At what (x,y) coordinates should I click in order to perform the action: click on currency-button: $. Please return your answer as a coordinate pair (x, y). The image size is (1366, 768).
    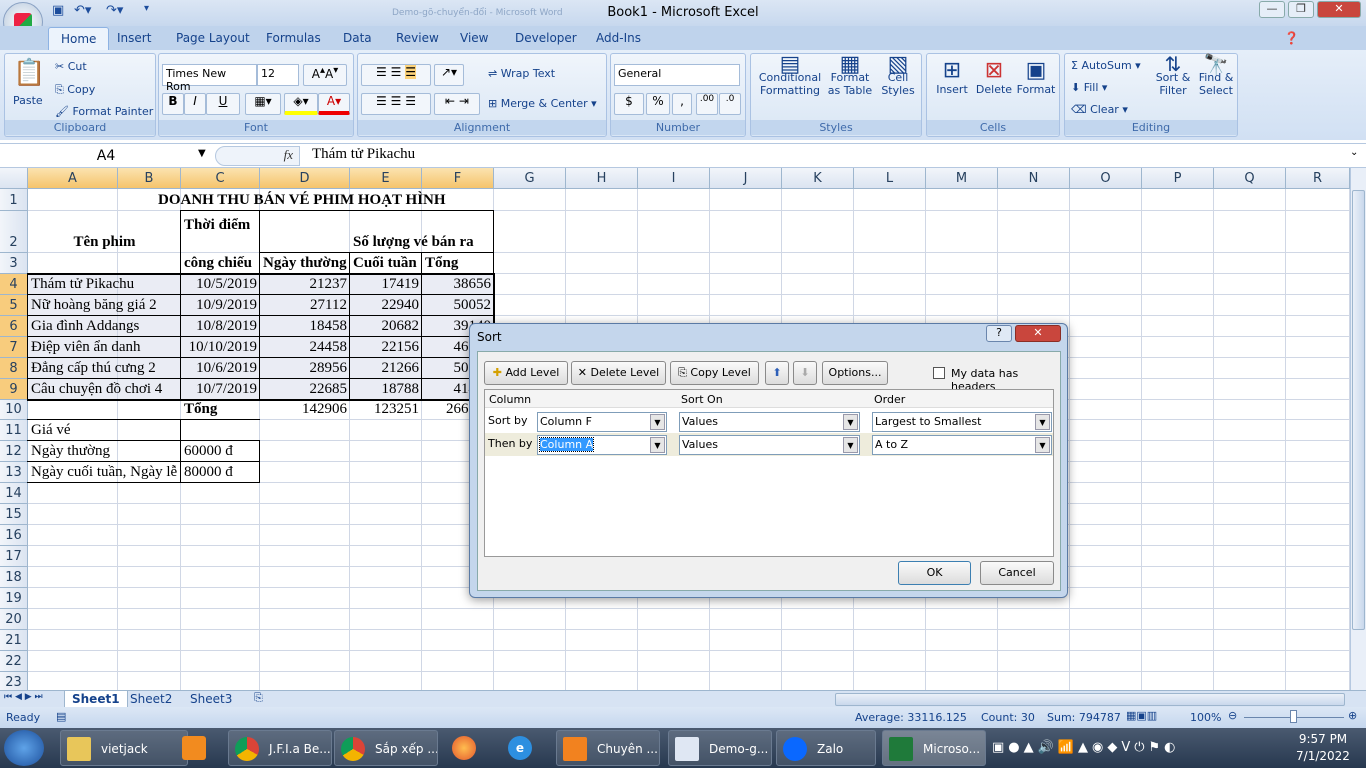
    Looking at the image, I should click on (629, 104).